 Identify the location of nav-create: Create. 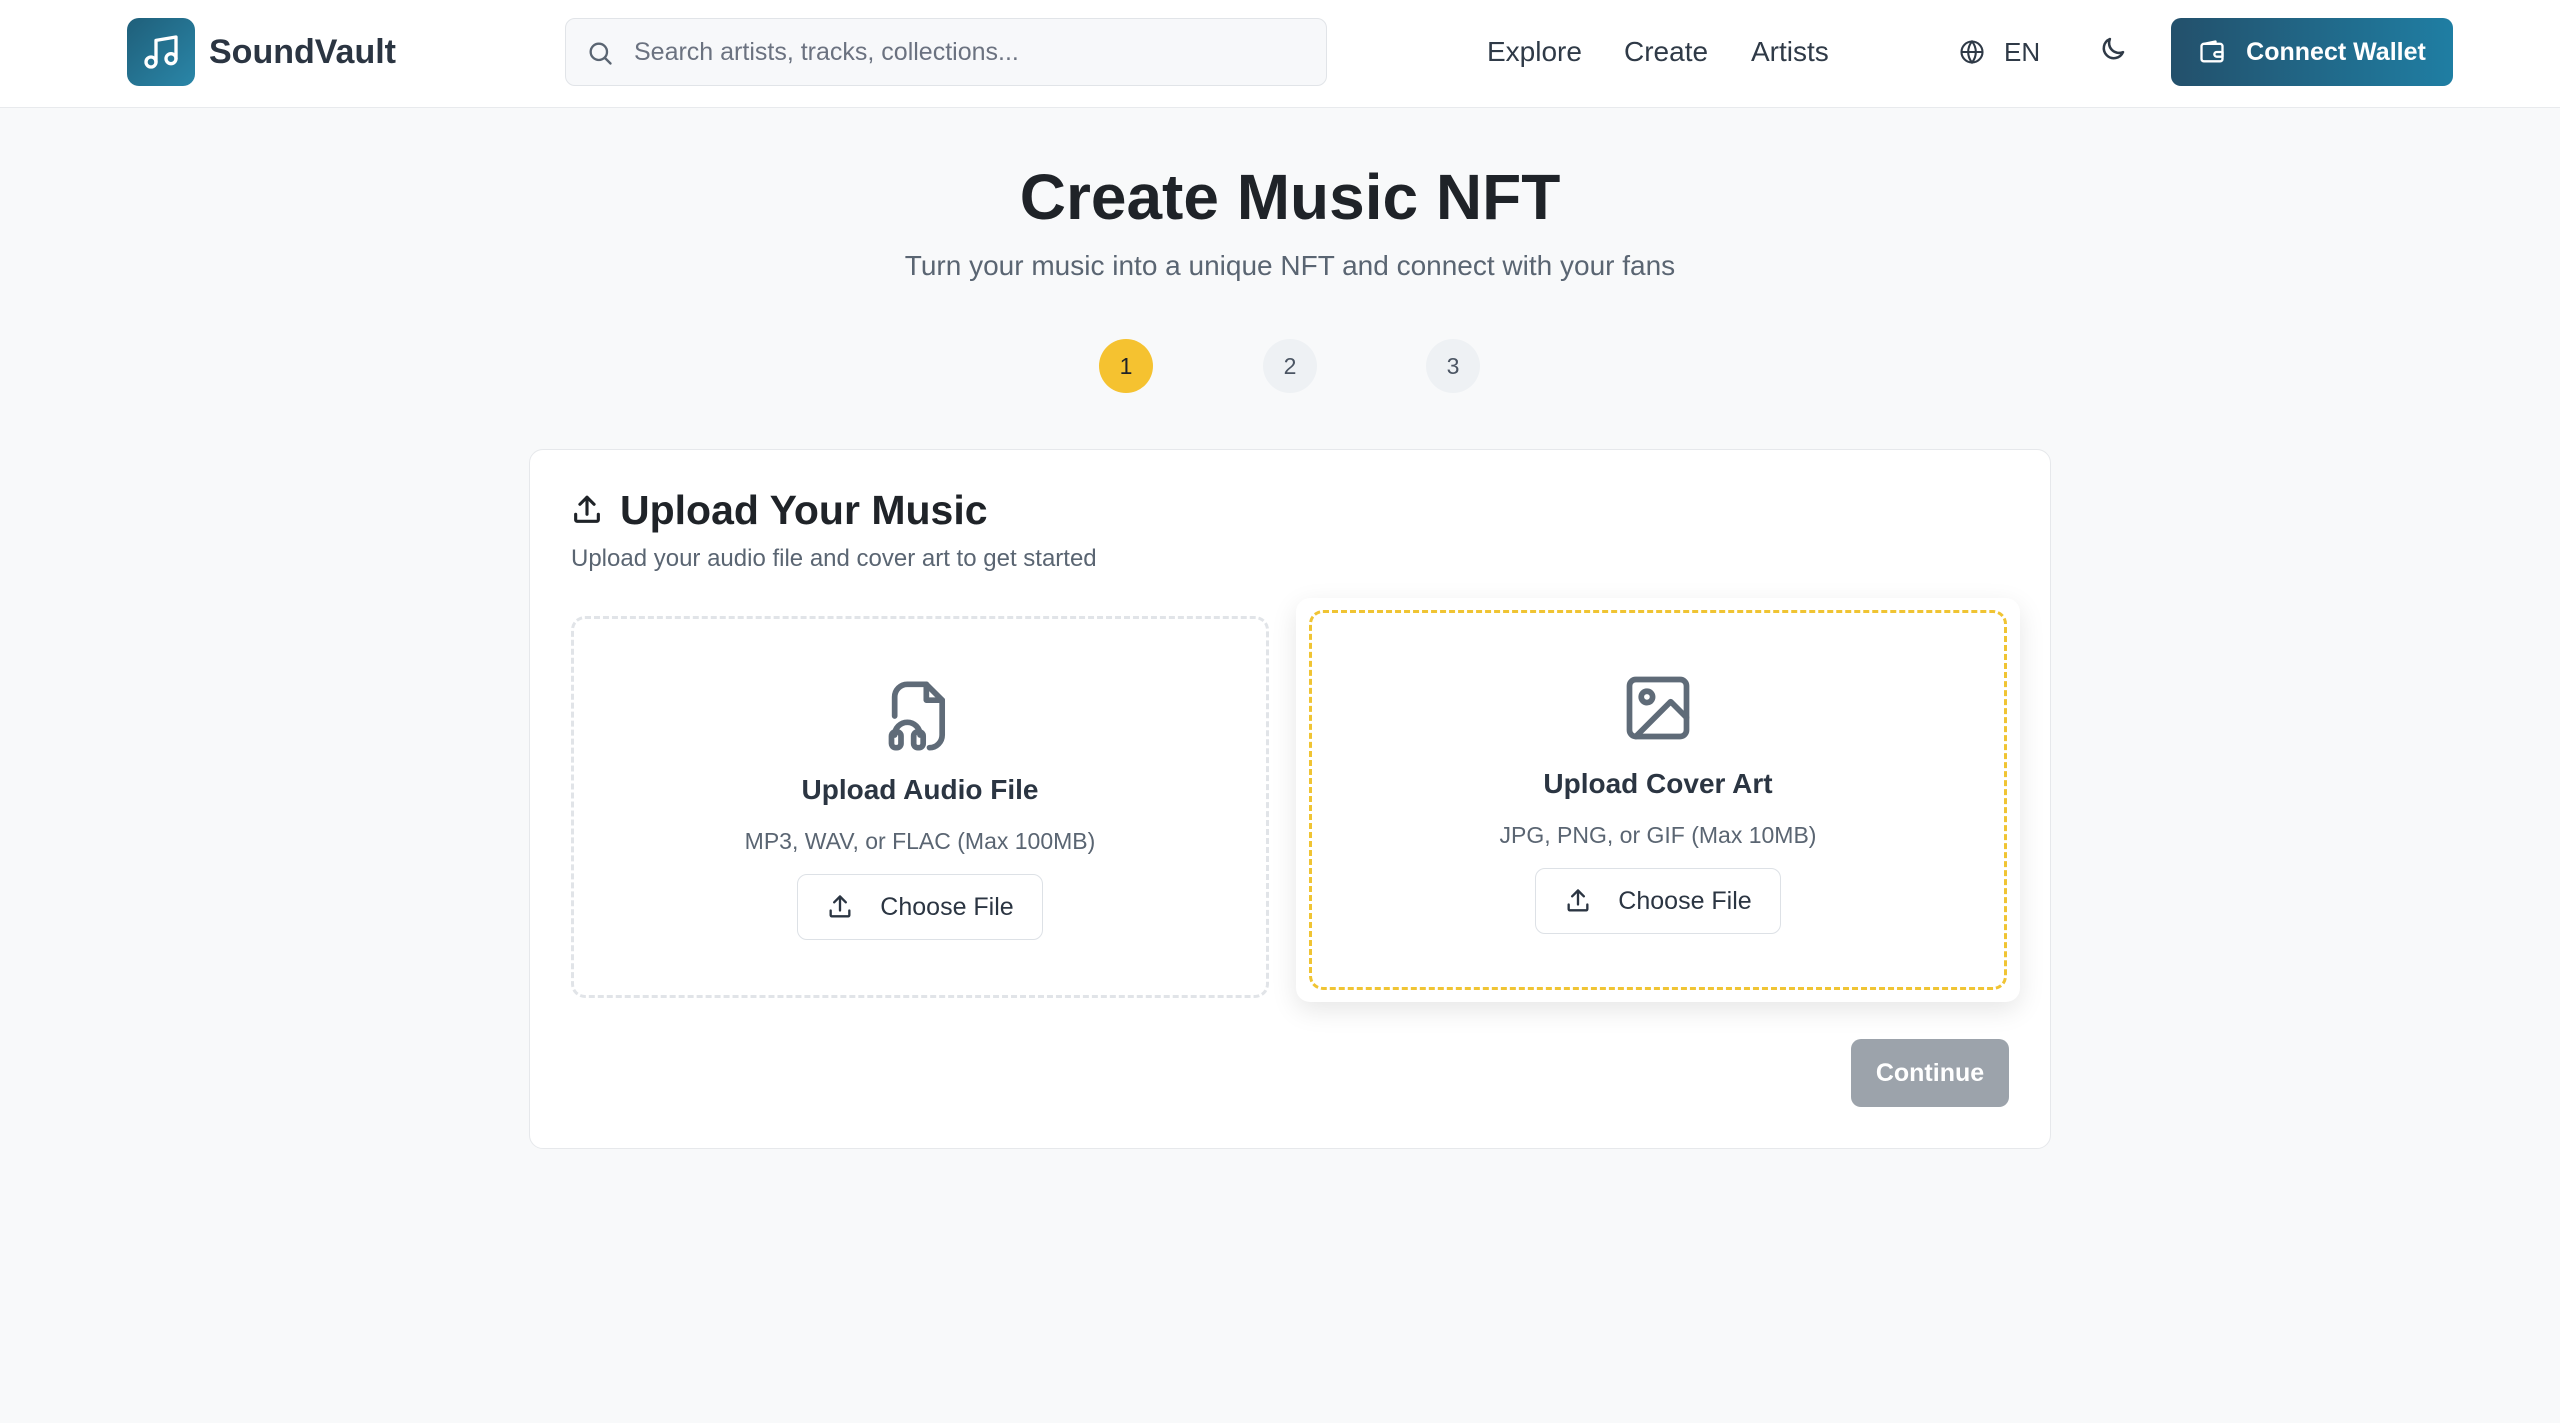
(1666, 52).